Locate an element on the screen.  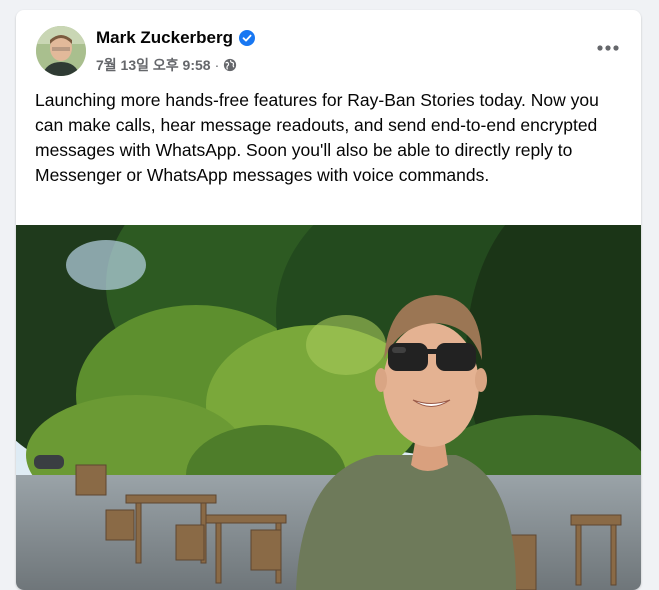
post-meta: 7월 13일 오후 9:58 · is located at coordinates (166, 65).